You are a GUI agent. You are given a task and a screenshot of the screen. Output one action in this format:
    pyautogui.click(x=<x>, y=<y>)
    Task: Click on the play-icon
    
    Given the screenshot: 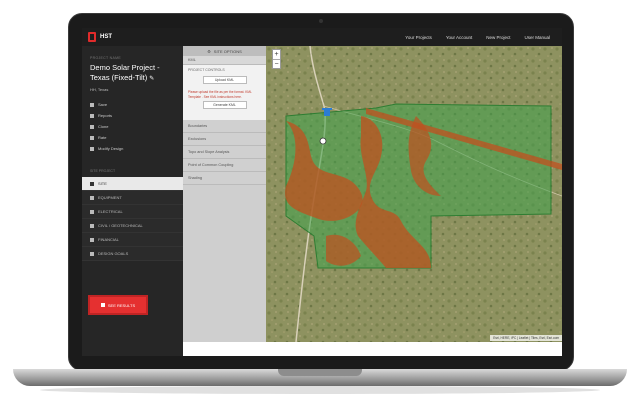 What is the action you would take?
    pyautogui.click(x=92, y=253)
    